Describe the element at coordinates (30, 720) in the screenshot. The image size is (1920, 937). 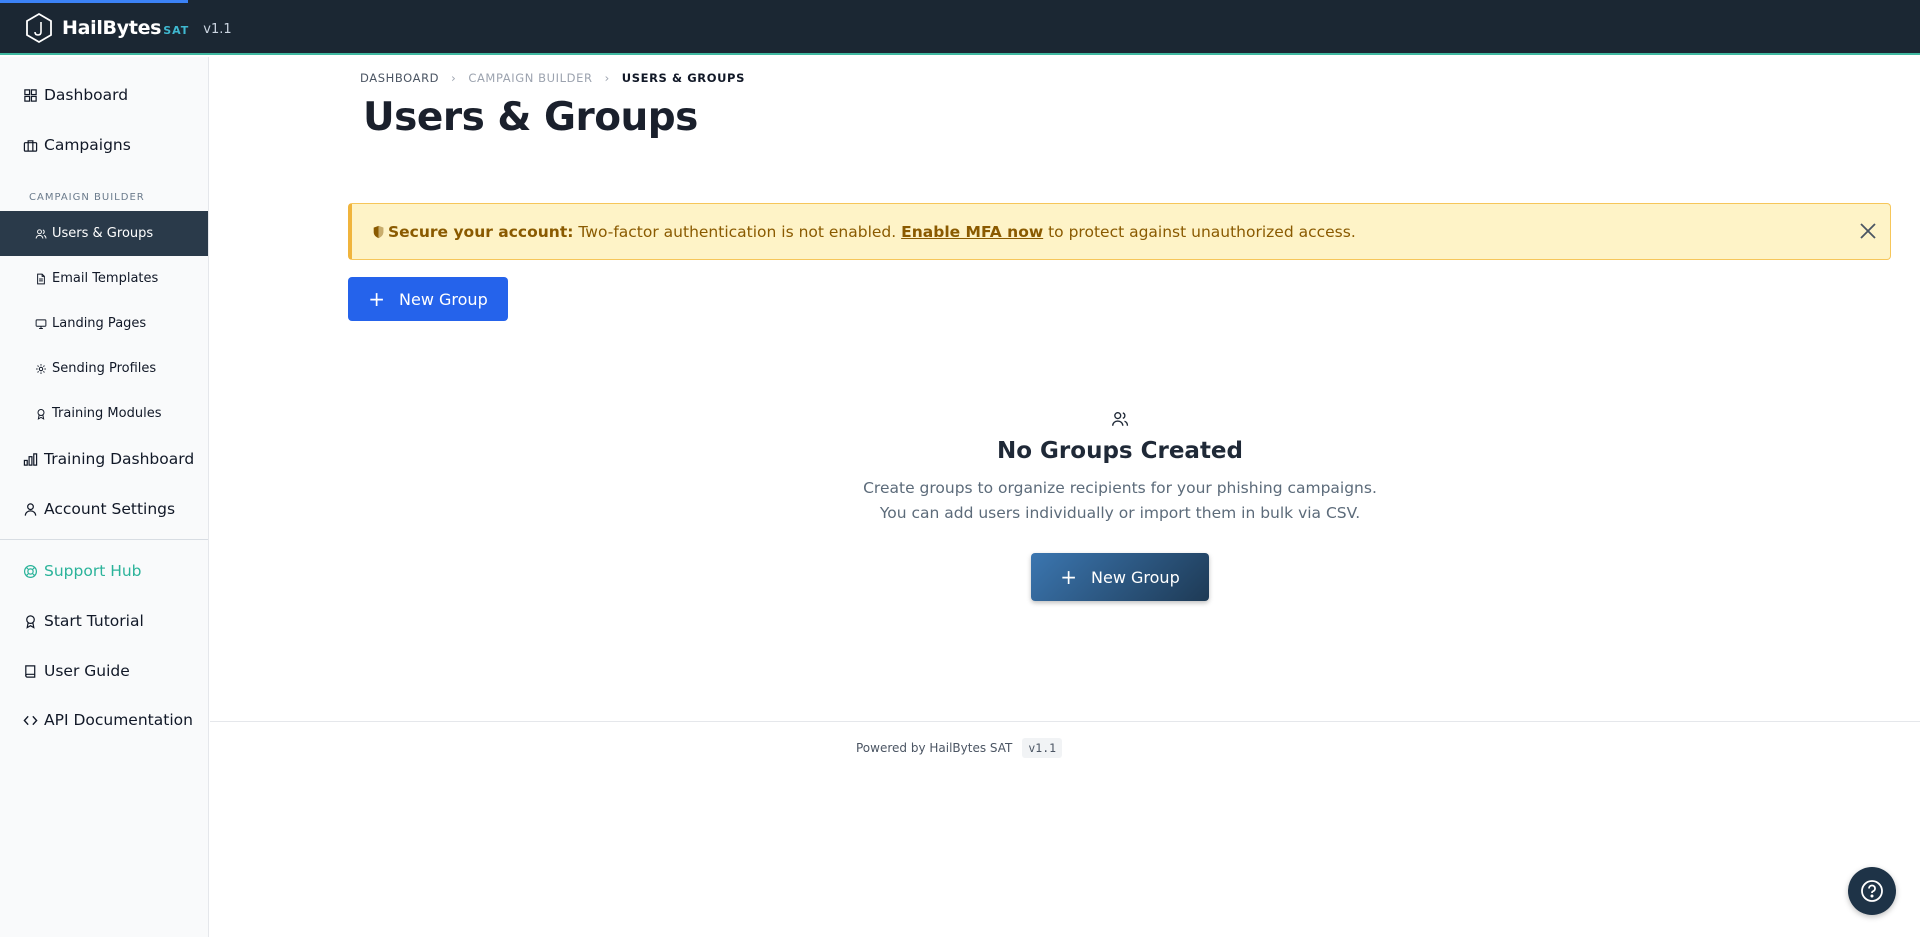
I see `code-icon` at that location.